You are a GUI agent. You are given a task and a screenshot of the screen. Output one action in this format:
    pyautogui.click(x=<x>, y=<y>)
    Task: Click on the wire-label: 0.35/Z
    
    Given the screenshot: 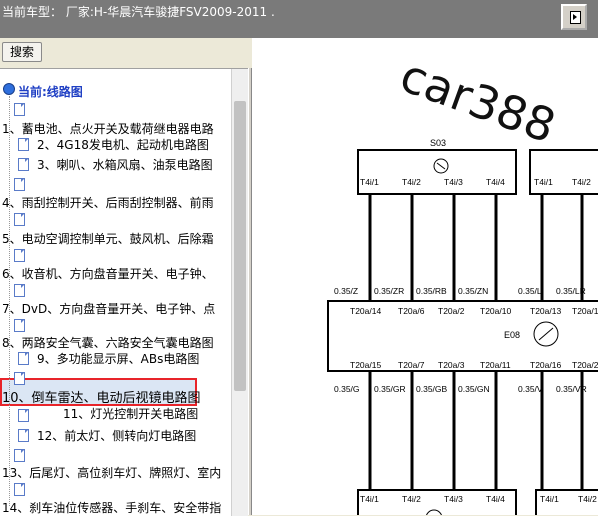 What is the action you would take?
    pyautogui.click(x=346, y=291)
    